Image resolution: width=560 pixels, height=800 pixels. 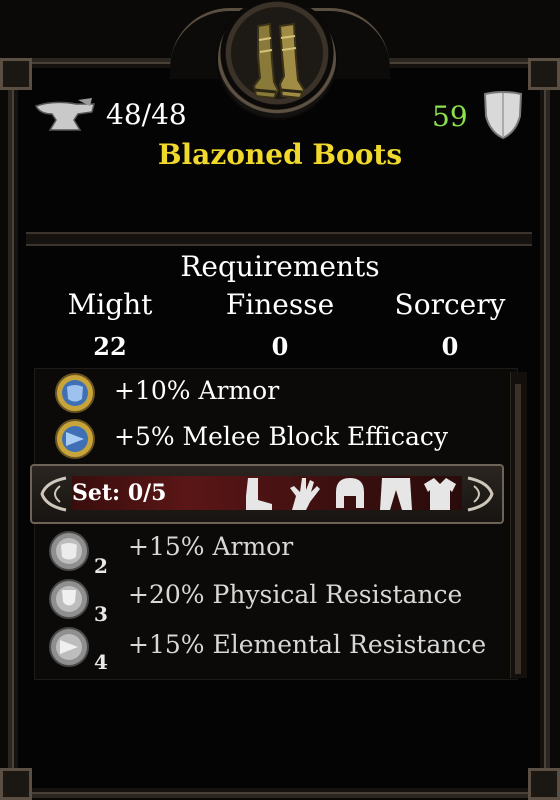 I want to click on helm-piece-icon, so click(x=350, y=493).